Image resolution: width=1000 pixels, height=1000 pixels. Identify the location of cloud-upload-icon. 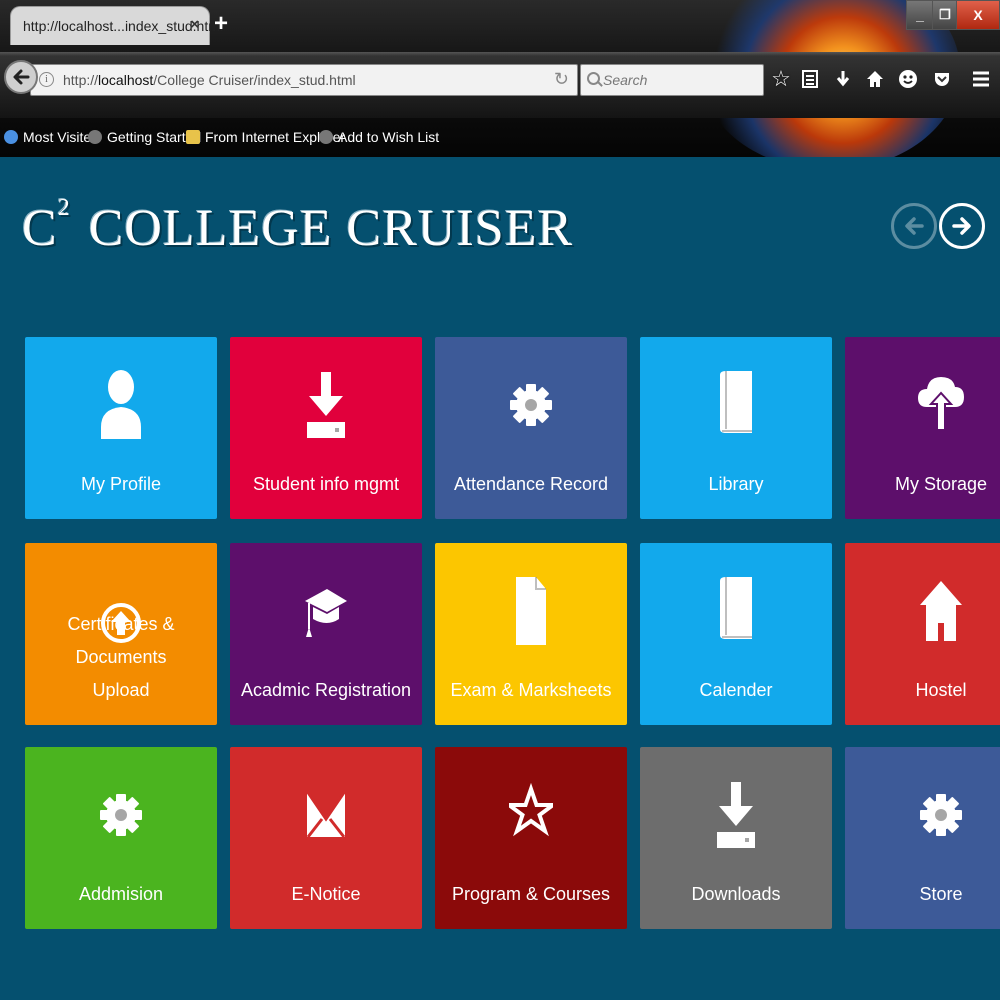
(922, 405).